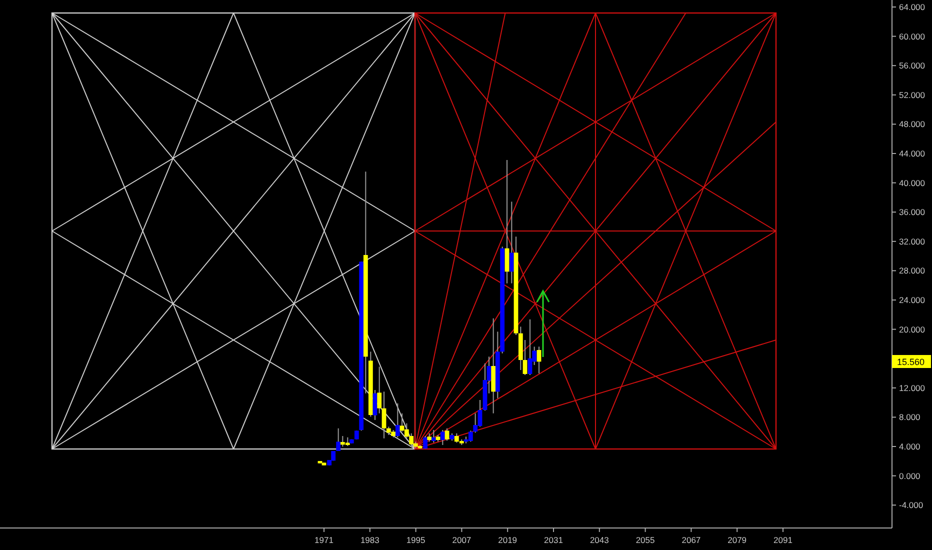  What do you see at coordinates (911, 361) in the screenshot?
I see `last-price-label: 15.560` at bounding box center [911, 361].